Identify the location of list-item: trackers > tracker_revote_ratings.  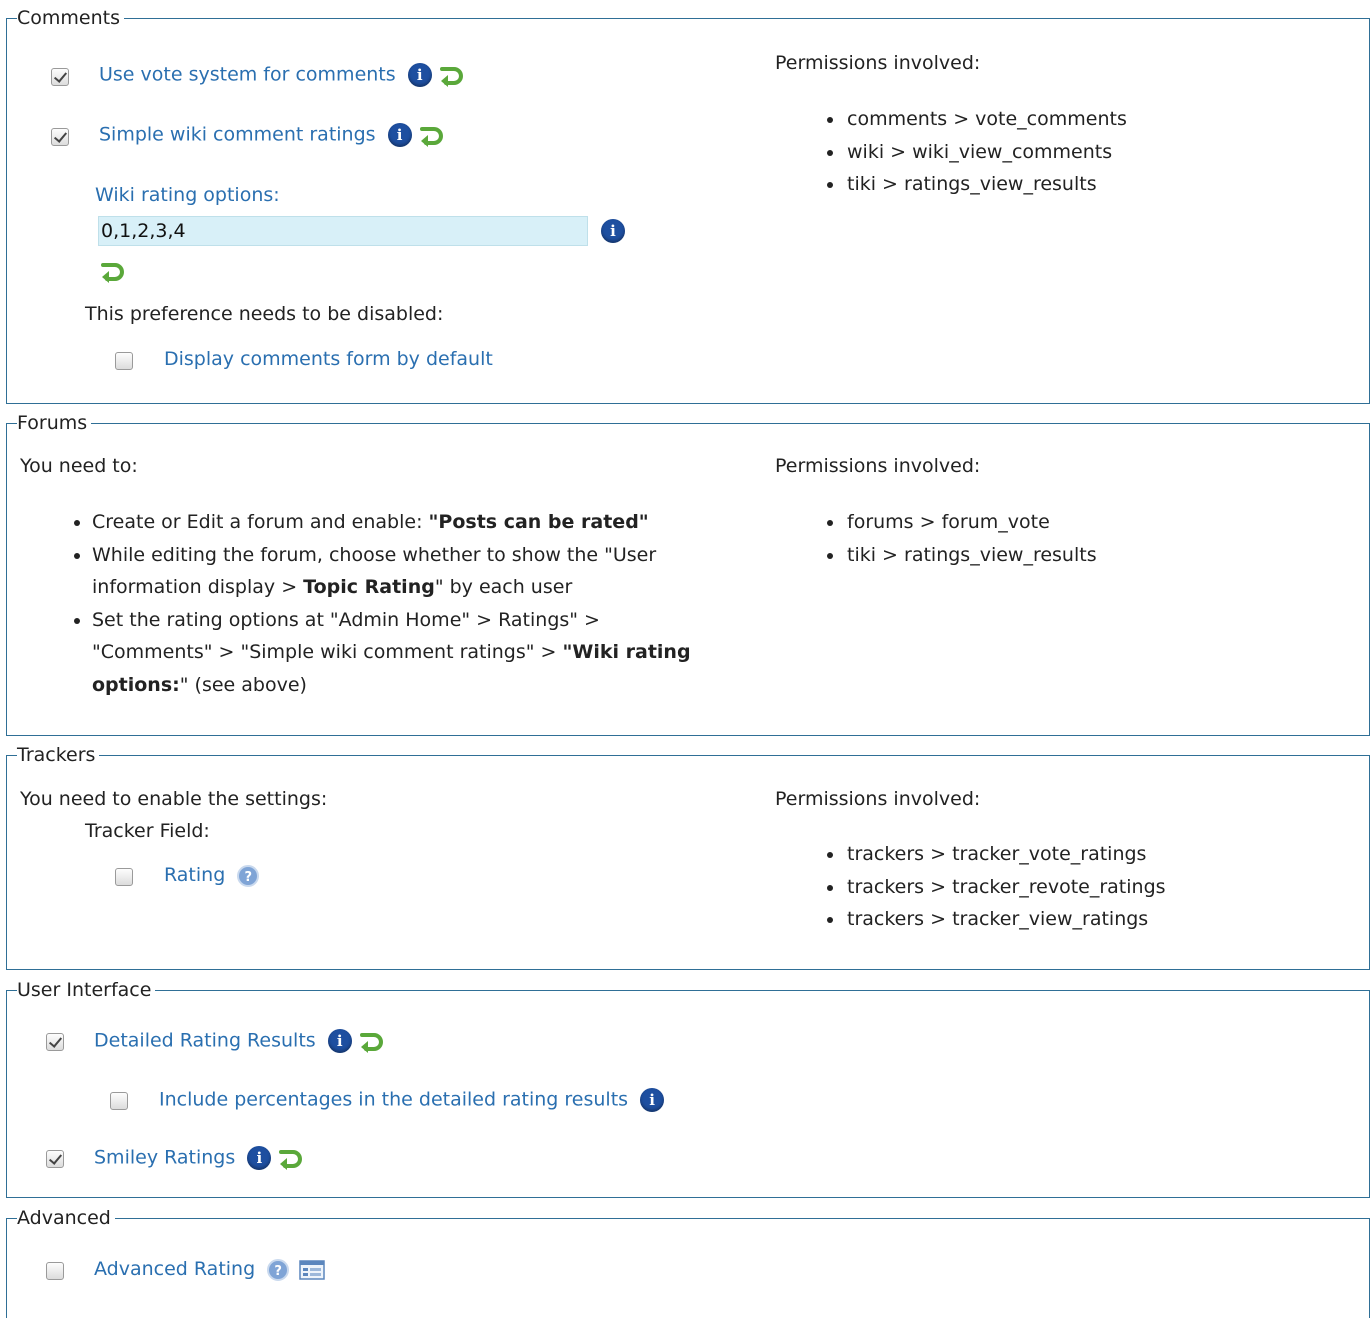
(1005, 887).